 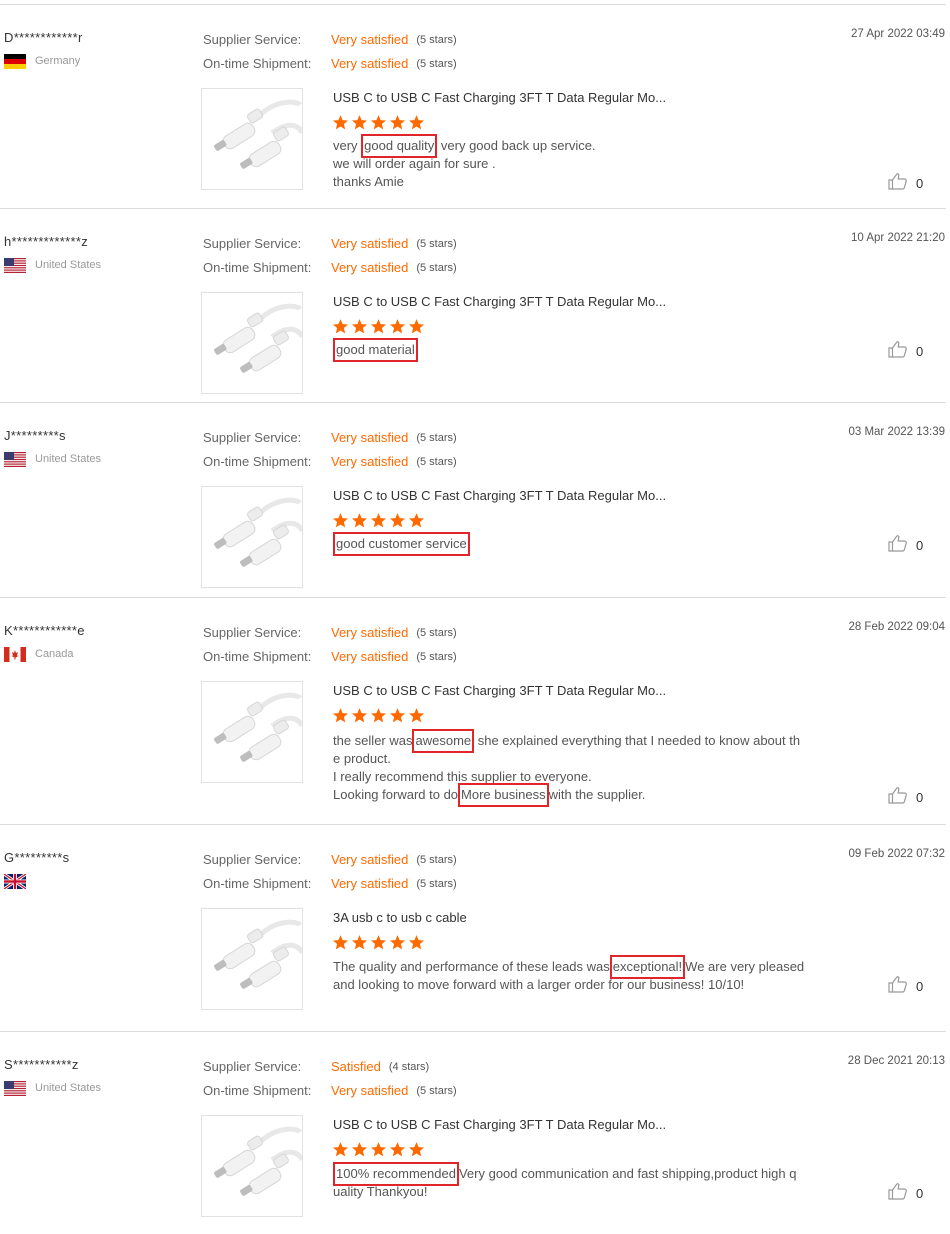 What do you see at coordinates (896, 432) in the screenshot?
I see `review-date: 03 Mar 2022 13:39` at bounding box center [896, 432].